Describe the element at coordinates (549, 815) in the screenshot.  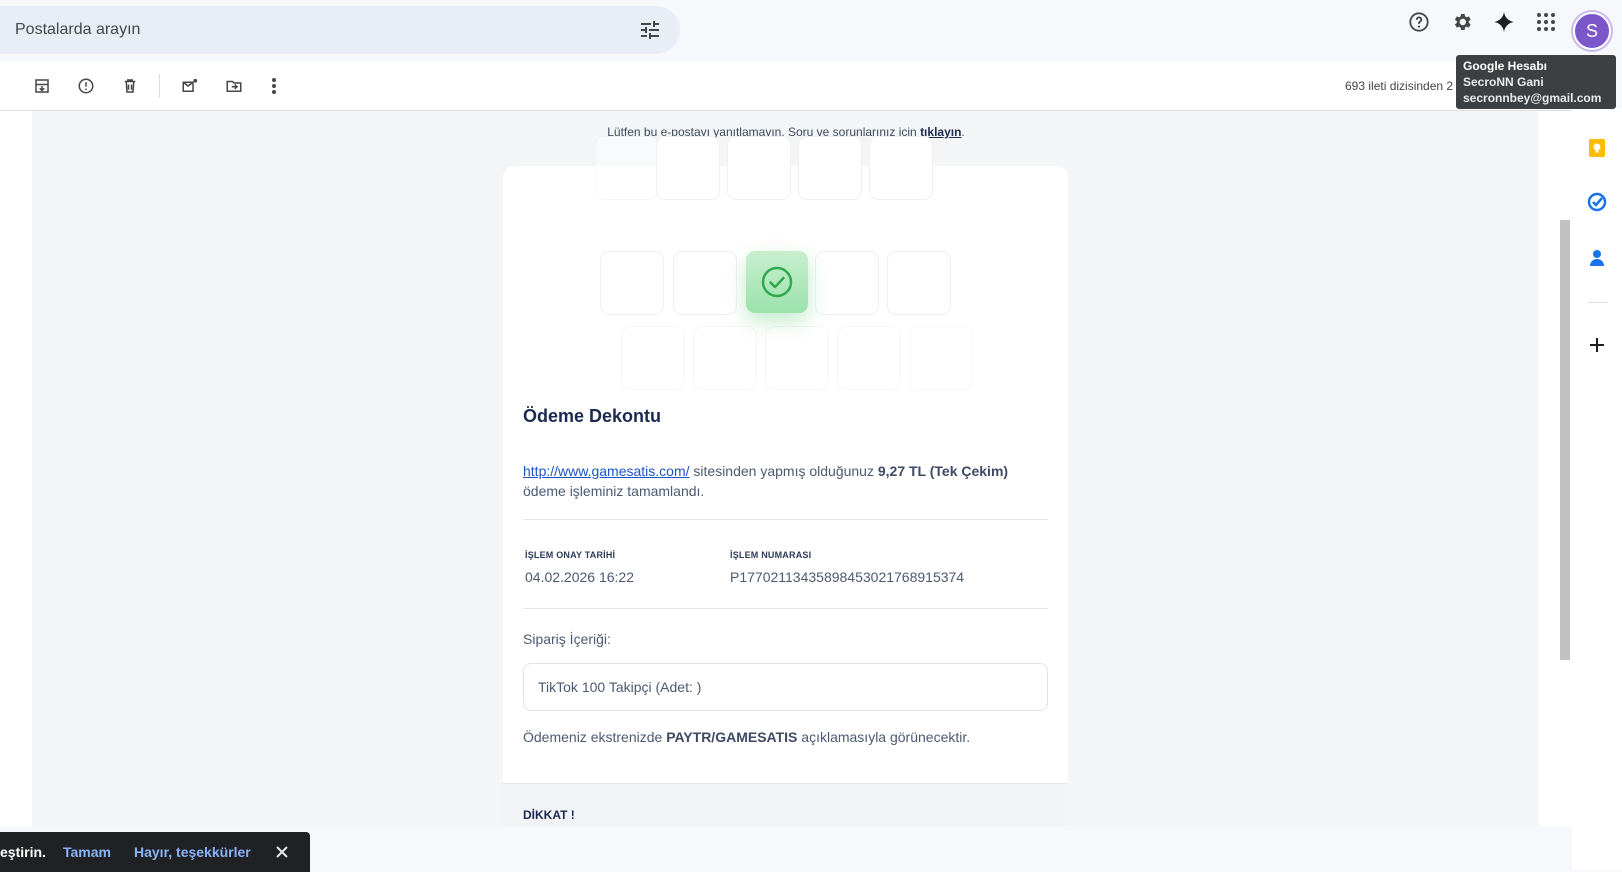
I see `warning-title: DİKKAT !` at that location.